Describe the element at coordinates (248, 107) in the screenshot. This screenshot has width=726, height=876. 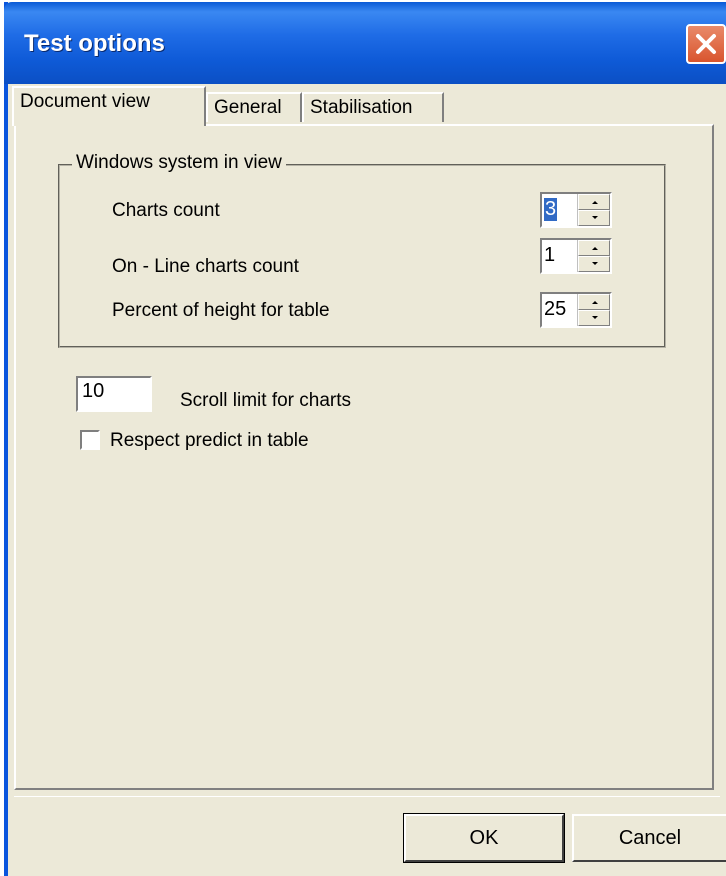
I see `tab-general-label: General` at that location.